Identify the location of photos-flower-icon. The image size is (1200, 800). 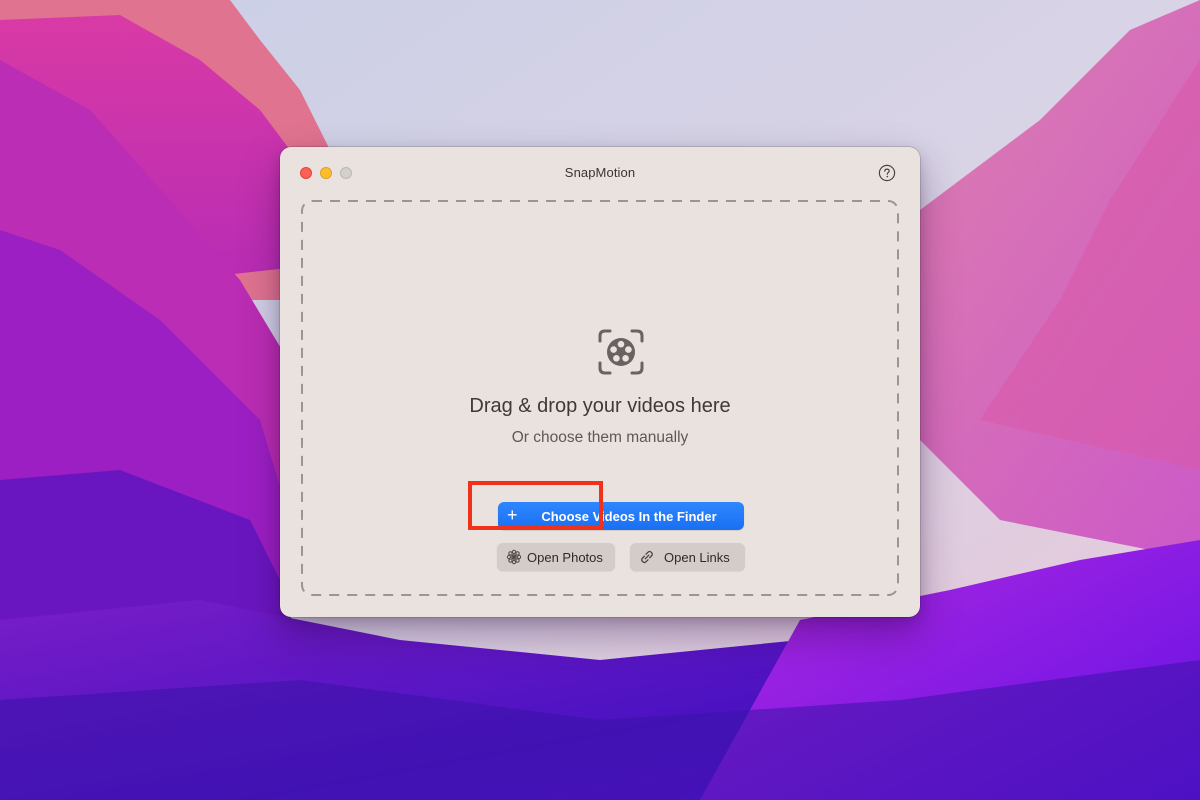
(514, 557).